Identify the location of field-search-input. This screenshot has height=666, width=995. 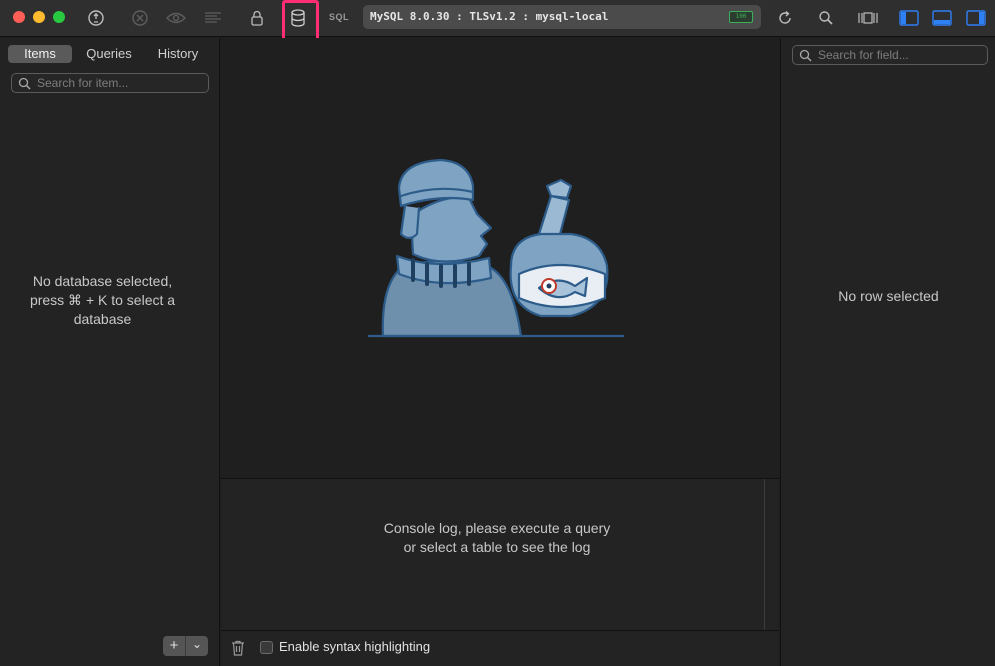
(896, 55).